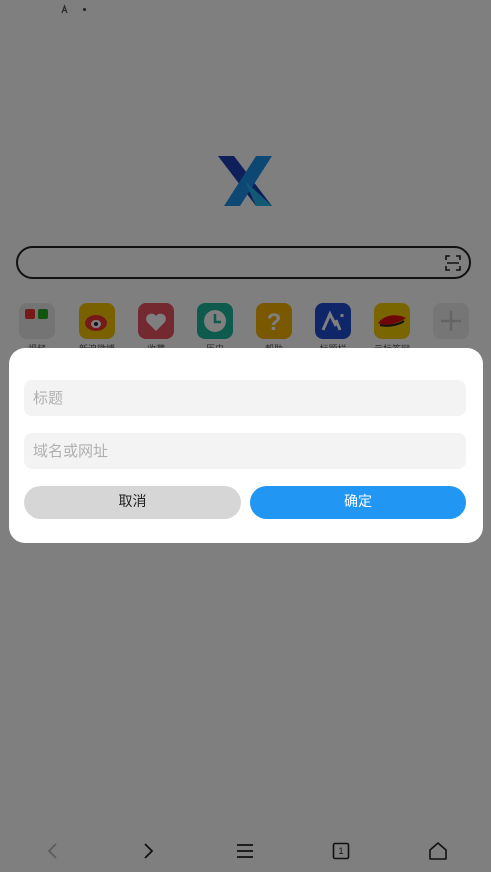 This screenshot has height=872, width=491. What do you see at coordinates (245, 451) in the screenshot?
I see `url-input: 域名或网址` at bounding box center [245, 451].